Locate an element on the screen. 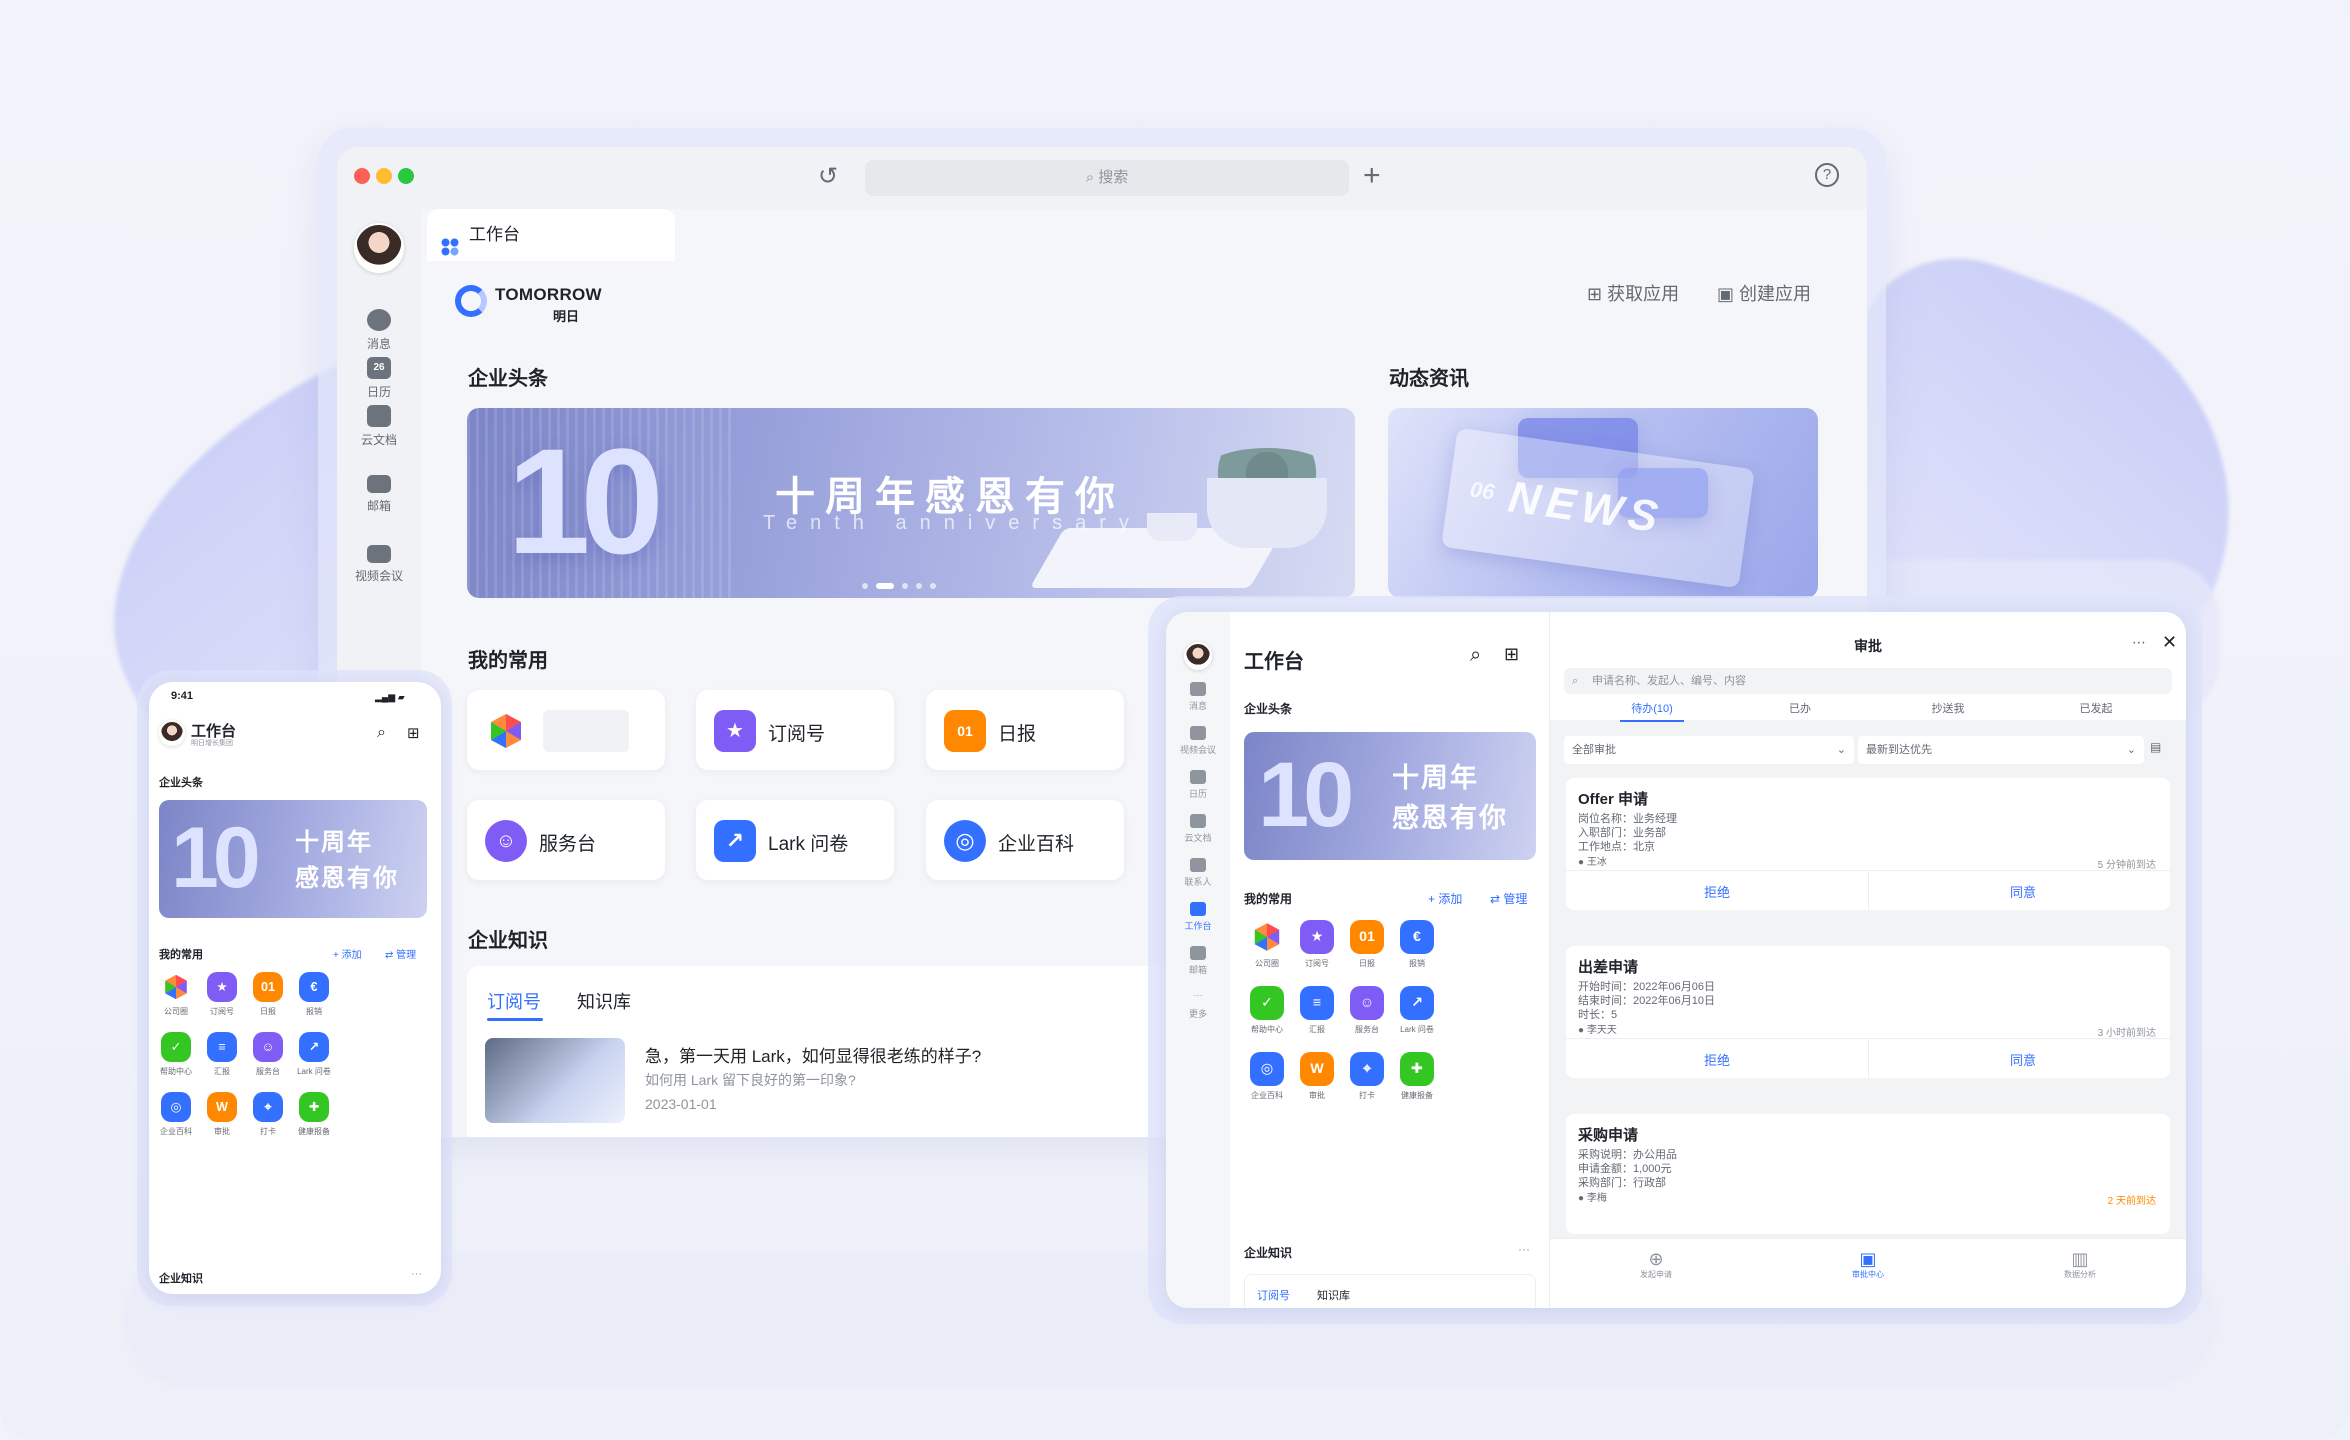 Image resolution: width=2350 pixels, height=1440 pixels. logo-text-en: TOMORROW is located at coordinates (548, 294).